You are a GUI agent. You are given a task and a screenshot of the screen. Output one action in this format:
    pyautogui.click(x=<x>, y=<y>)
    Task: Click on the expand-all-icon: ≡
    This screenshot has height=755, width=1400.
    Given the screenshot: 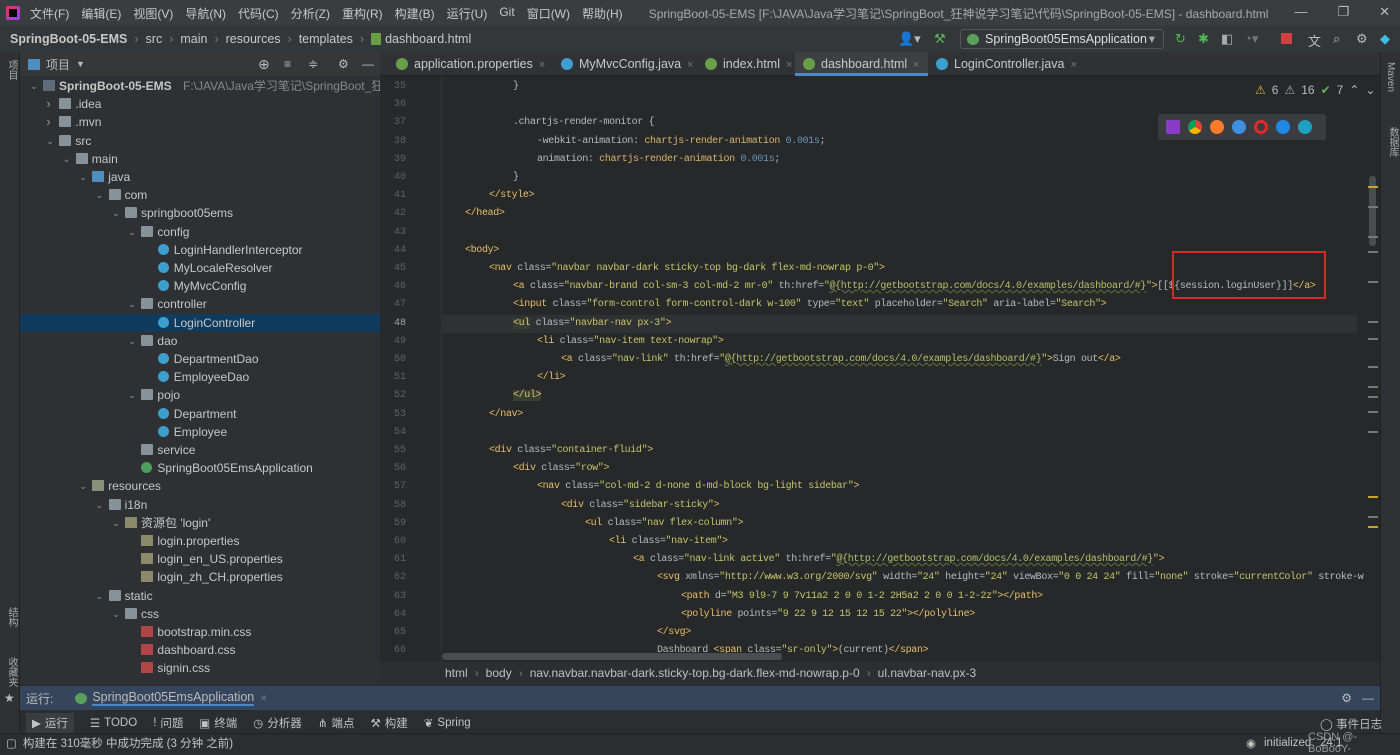 What is the action you would take?
    pyautogui.click(x=287, y=64)
    